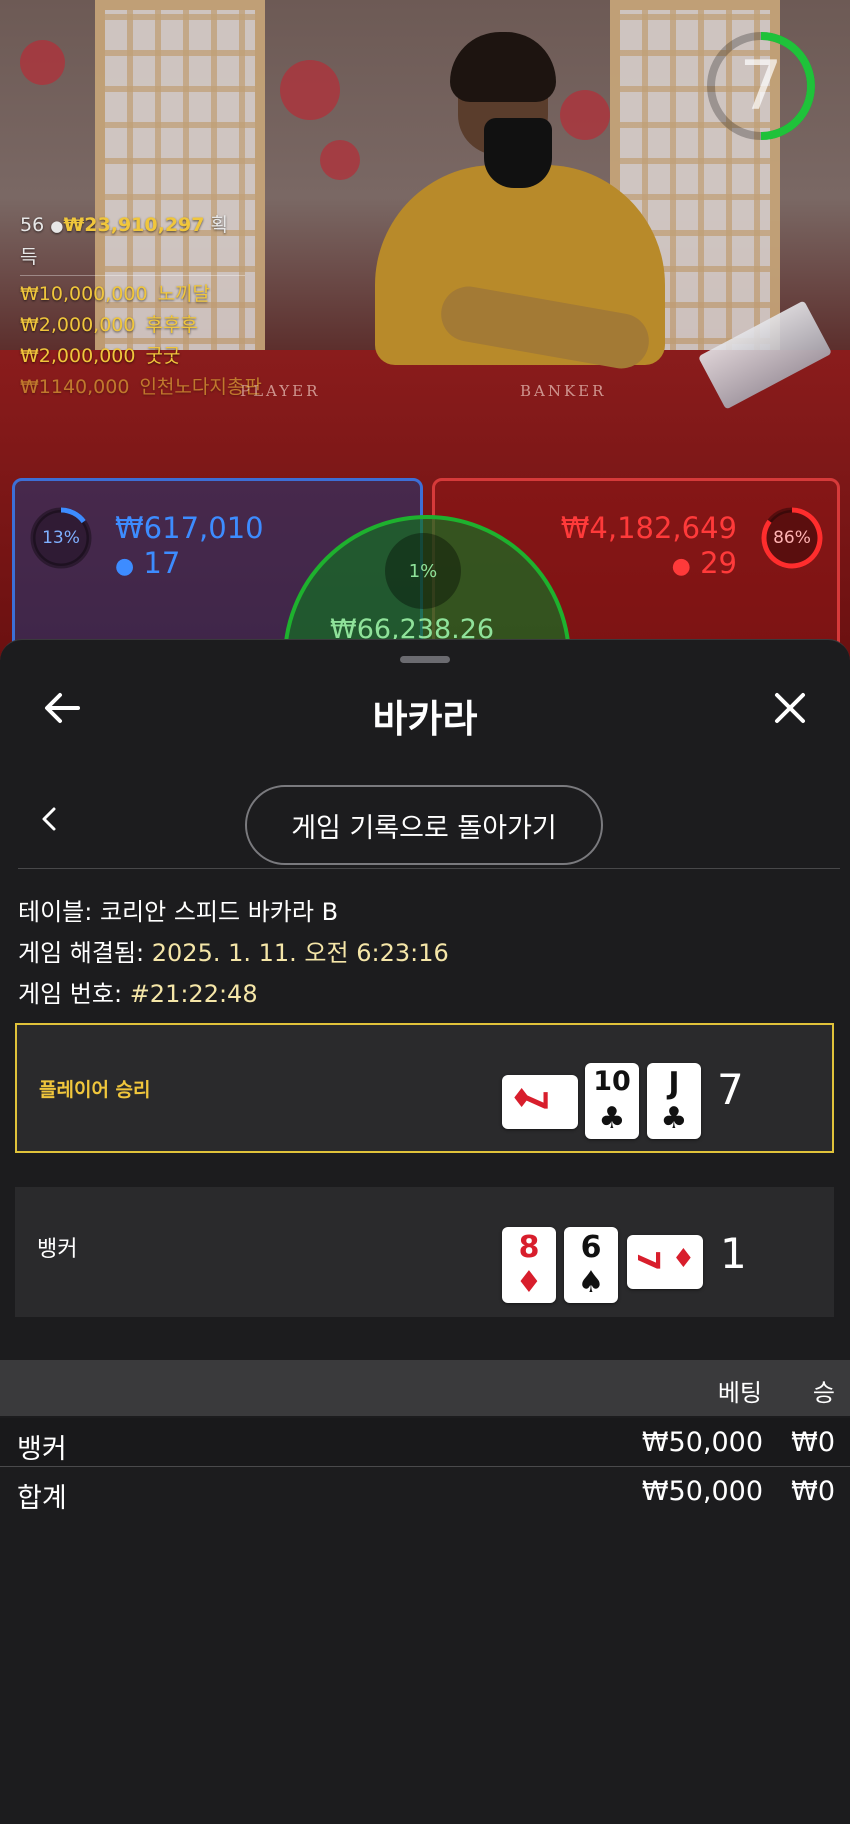 The height and width of the screenshot is (1824, 850). What do you see at coordinates (42, 1498) in the screenshot?
I see `total-label: 합계` at bounding box center [42, 1498].